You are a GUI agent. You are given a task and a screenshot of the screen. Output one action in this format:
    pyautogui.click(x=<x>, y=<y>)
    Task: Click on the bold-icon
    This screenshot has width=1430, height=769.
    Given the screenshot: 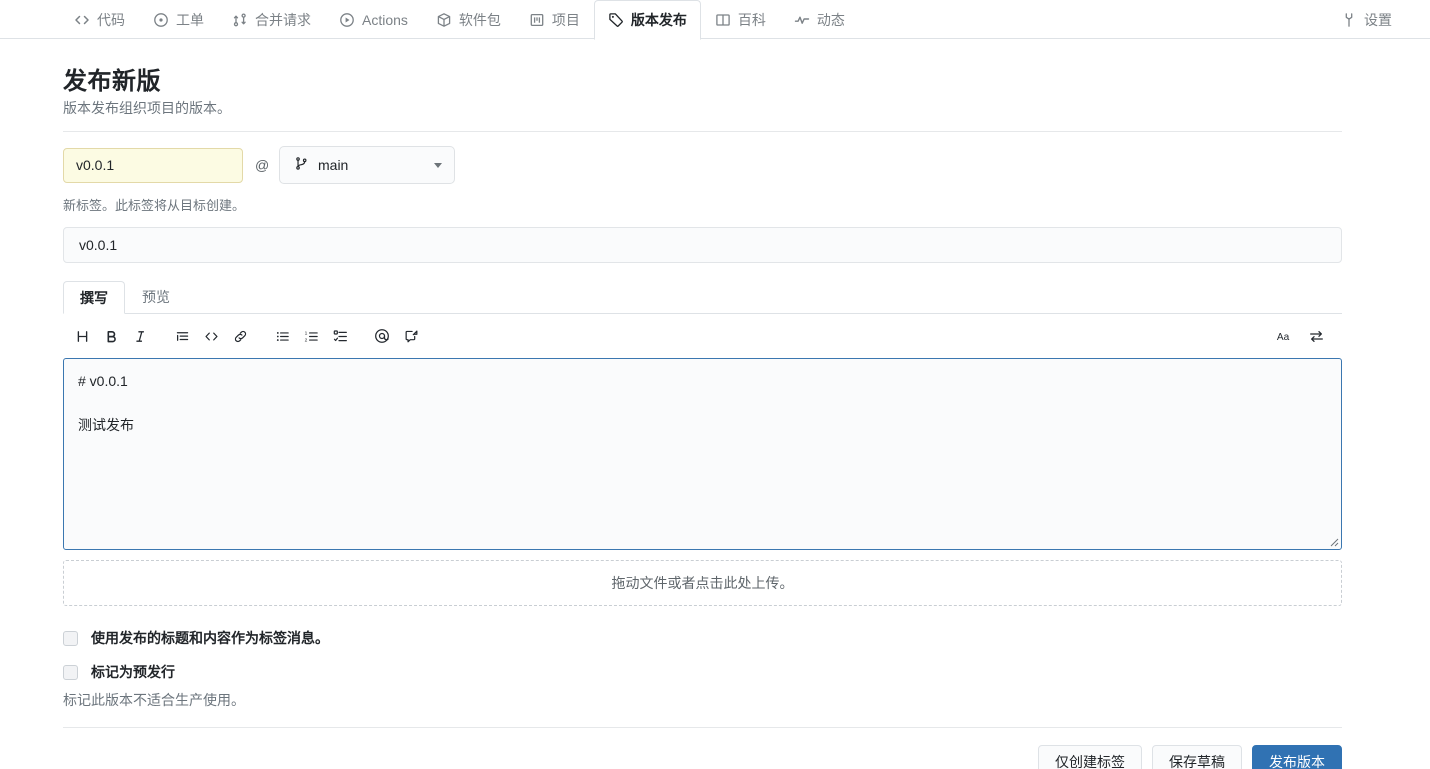 What is the action you would take?
    pyautogui.click(x=111, y=336)
    